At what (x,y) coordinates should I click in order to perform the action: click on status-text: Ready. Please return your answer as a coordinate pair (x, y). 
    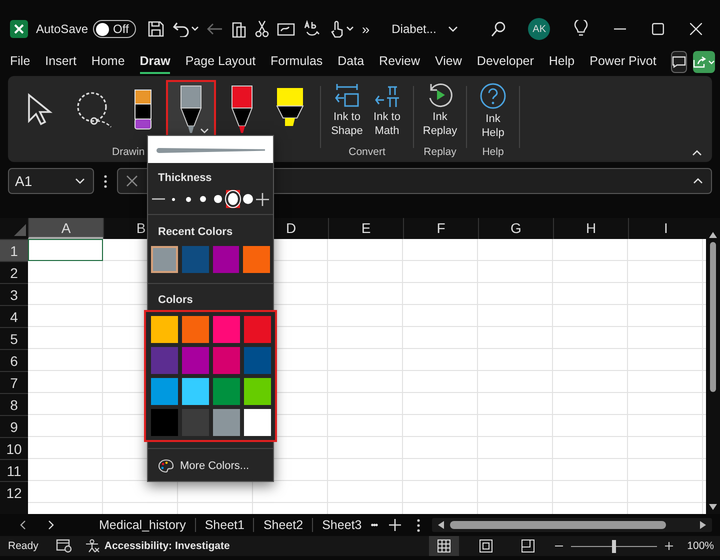
    Looking at the image, I should click on (23, 546).